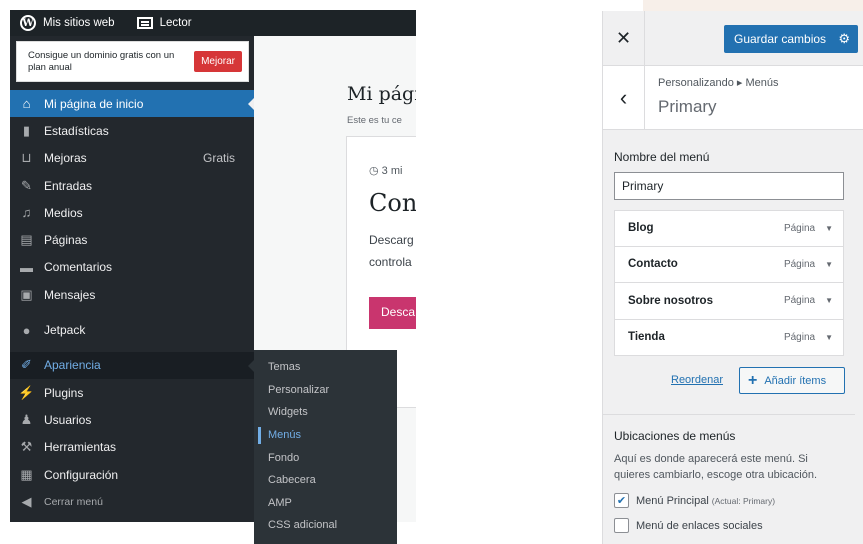 This screenshot has height=544, width=863. I want to click on time-estimate: ◷ 3 mi, so click(385, 170).